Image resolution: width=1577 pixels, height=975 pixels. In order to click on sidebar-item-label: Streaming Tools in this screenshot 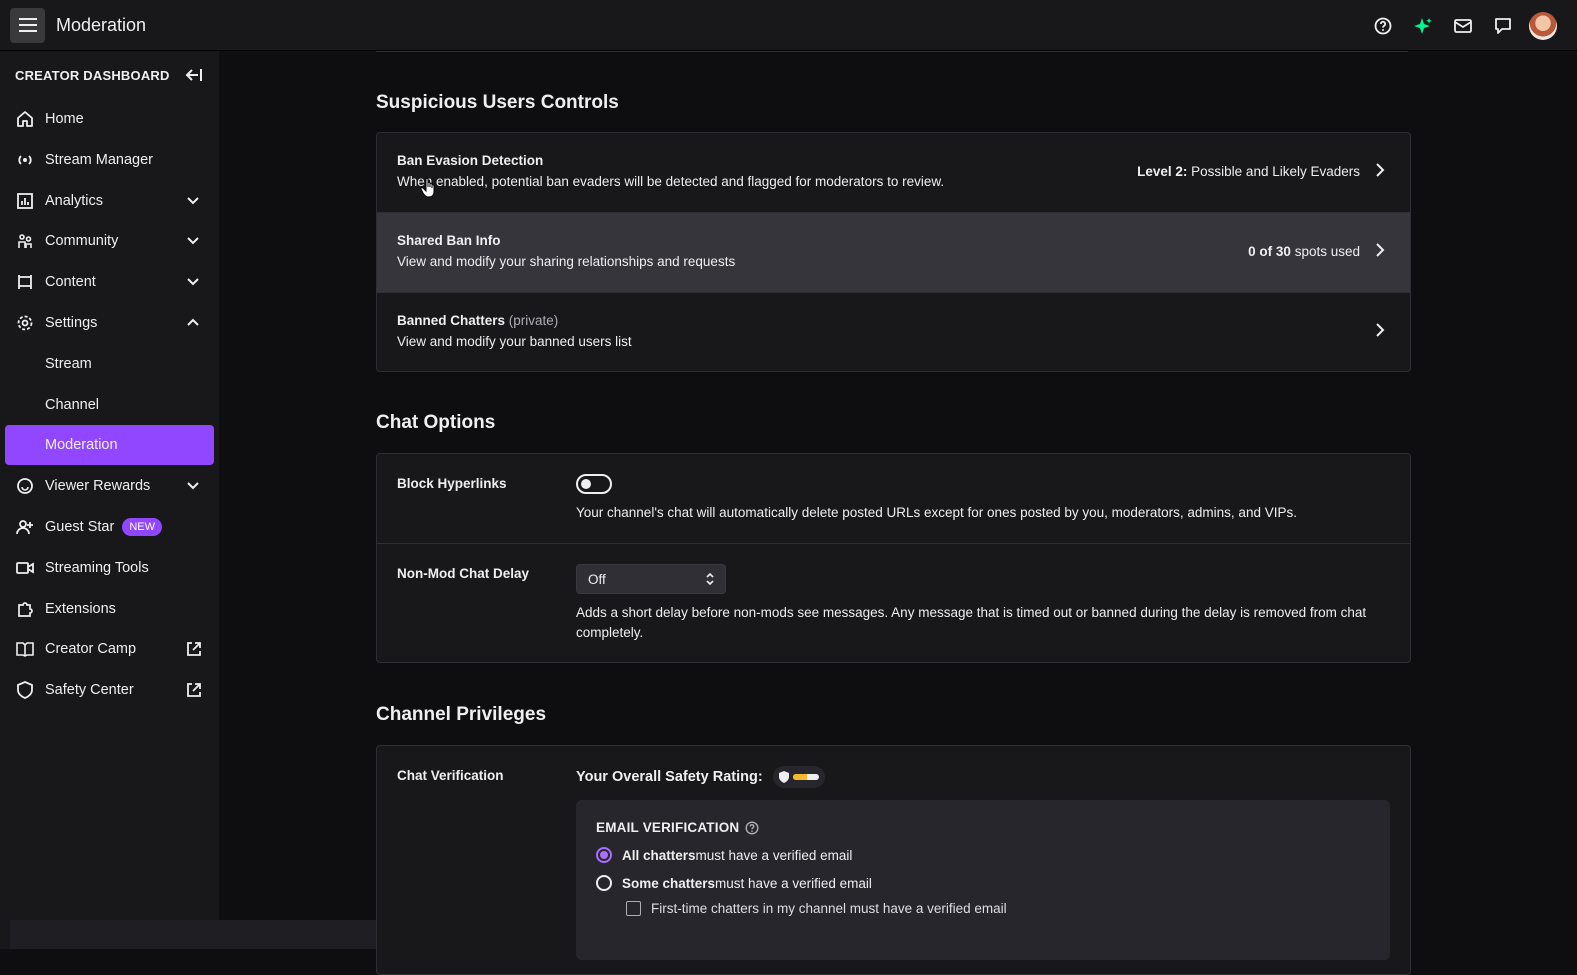, I will do `click(97, 568)`.